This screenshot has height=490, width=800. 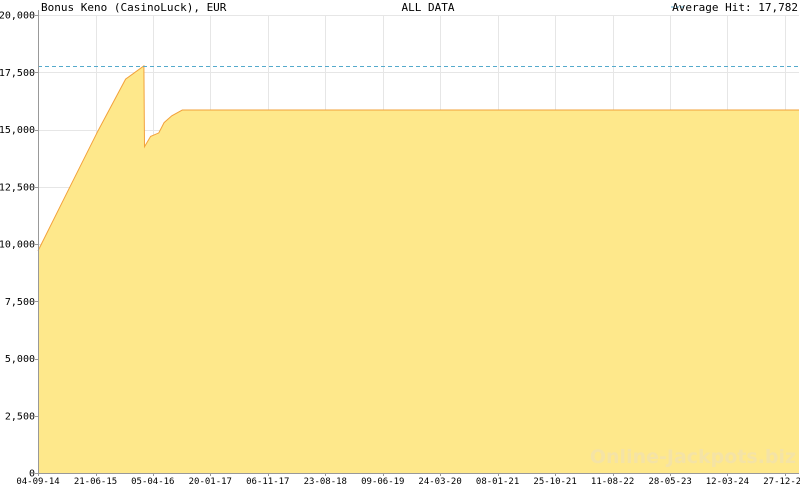 I want to click on y-tick-label: 12,500, so click(x=17, y=187).